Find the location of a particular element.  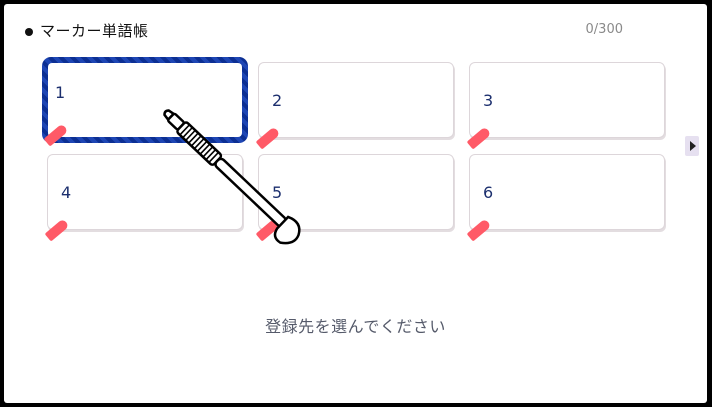

slot-number: 1 is located at coordinates (60, 92).